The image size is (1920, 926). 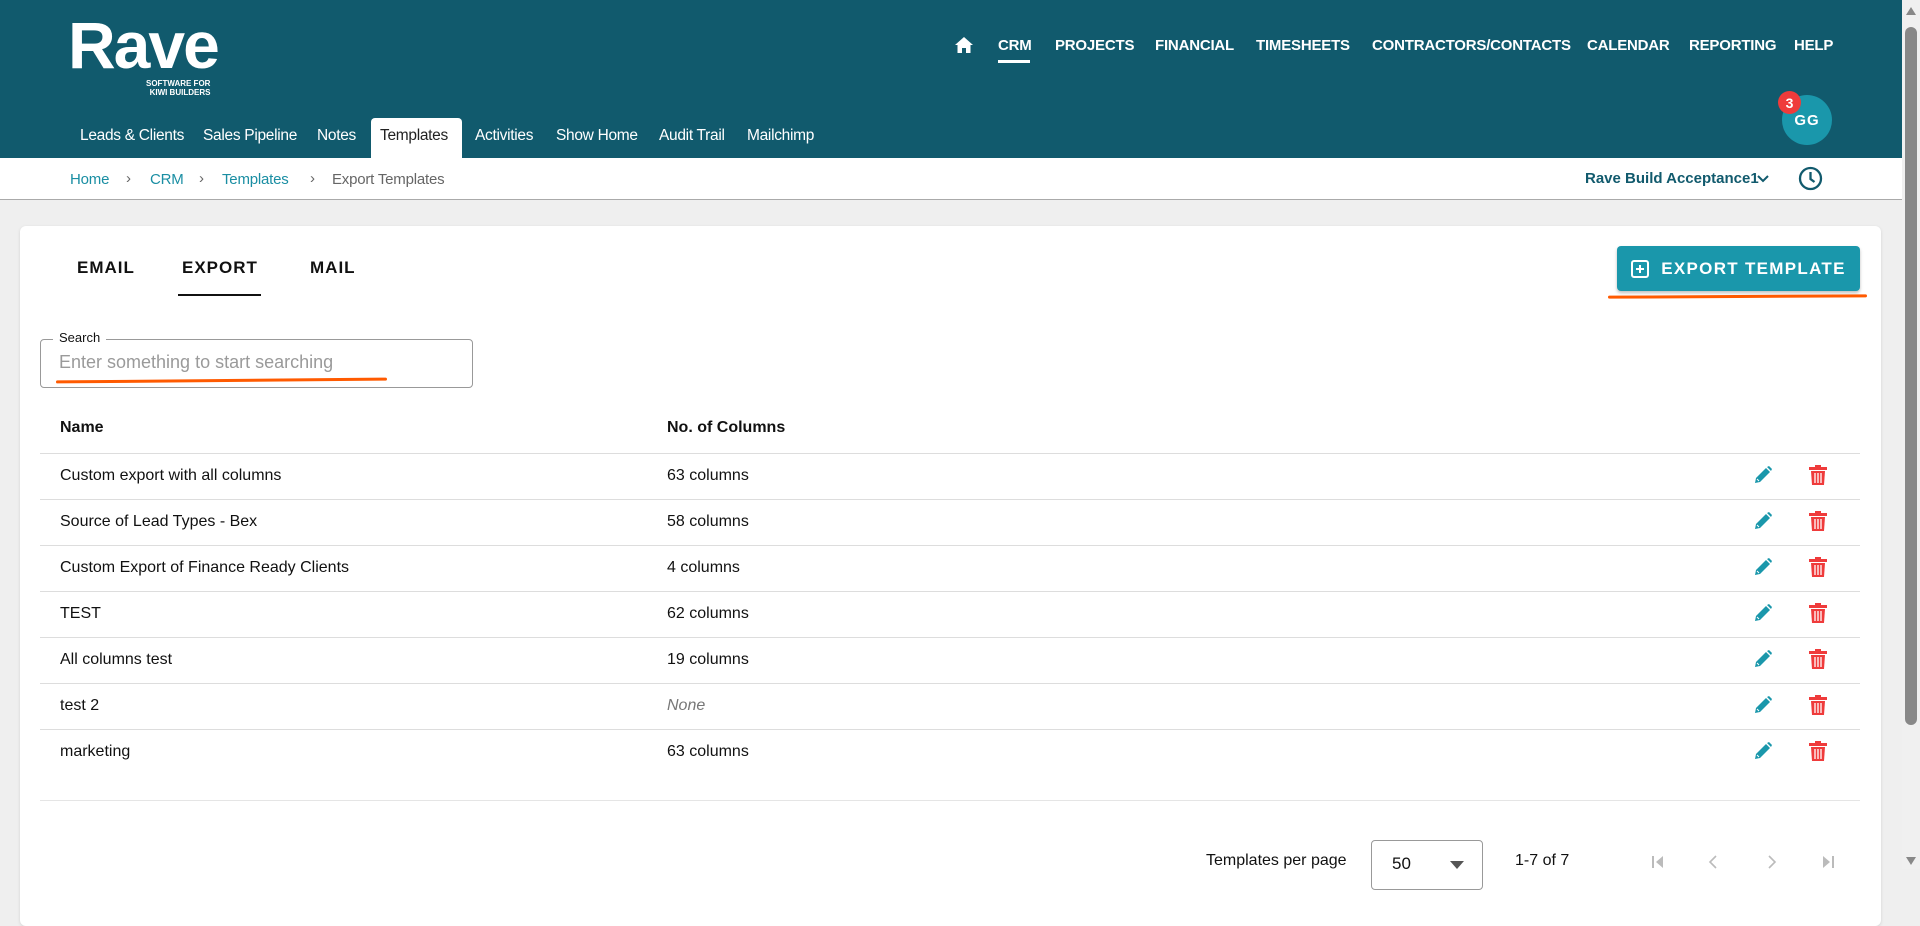 What do you see at coordinates (597, 136) in the screenshot?
I see `subnav-show-home: Show Home` at bounding box center [597, 136].